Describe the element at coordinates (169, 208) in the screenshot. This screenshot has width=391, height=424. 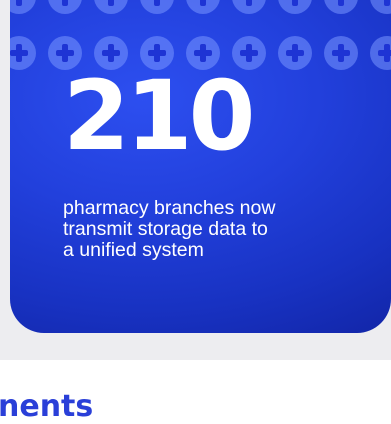
I see `stat-caption-line: pharmacy branches now` at that location.